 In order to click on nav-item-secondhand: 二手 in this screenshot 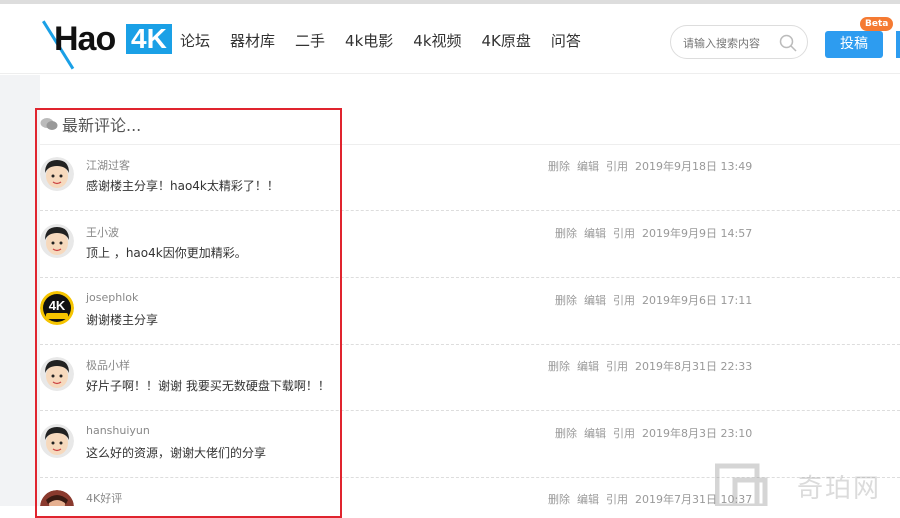, I will do `click(310, 40)`.